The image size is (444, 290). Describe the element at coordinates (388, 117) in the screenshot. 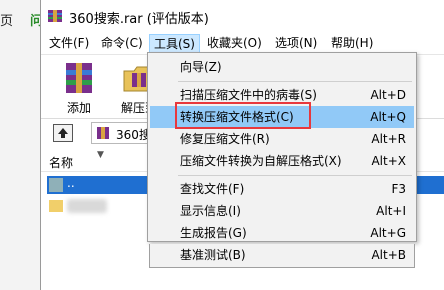

I see `menu-item-shortcut: Alt+Q` at that location.